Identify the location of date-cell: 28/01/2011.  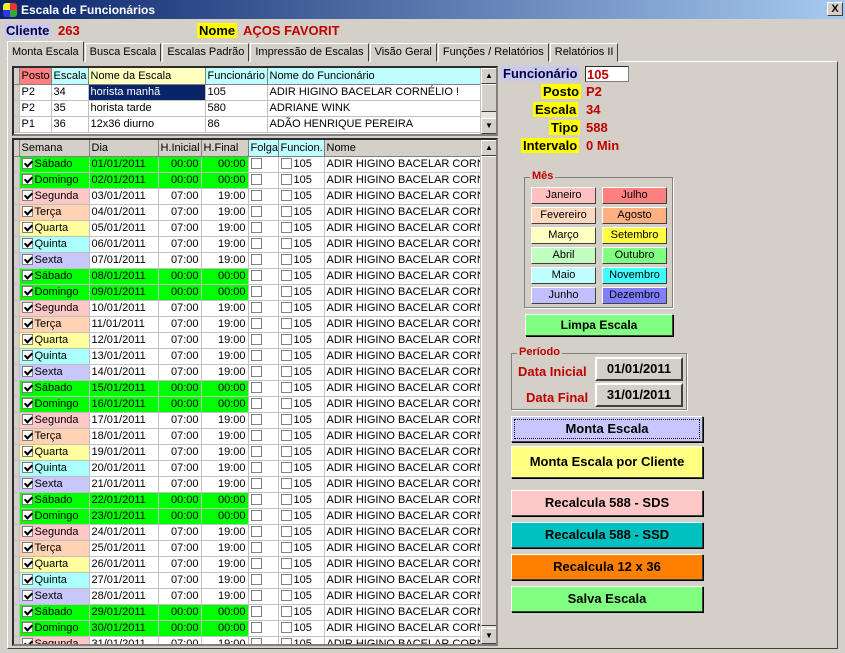
(124, 596).